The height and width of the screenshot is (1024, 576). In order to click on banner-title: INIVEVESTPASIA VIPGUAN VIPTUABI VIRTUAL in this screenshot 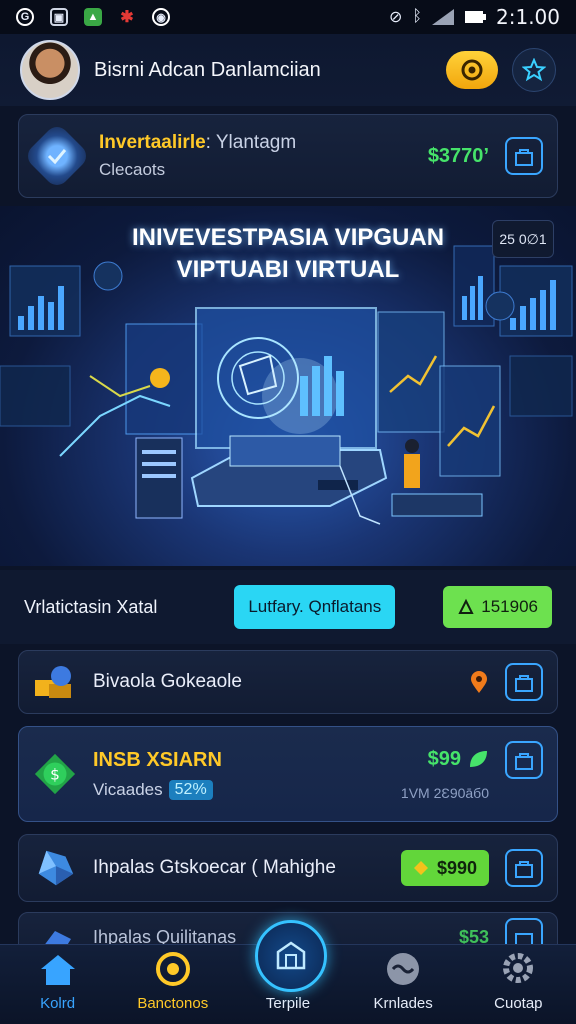, I will do `click(288, 253)`.